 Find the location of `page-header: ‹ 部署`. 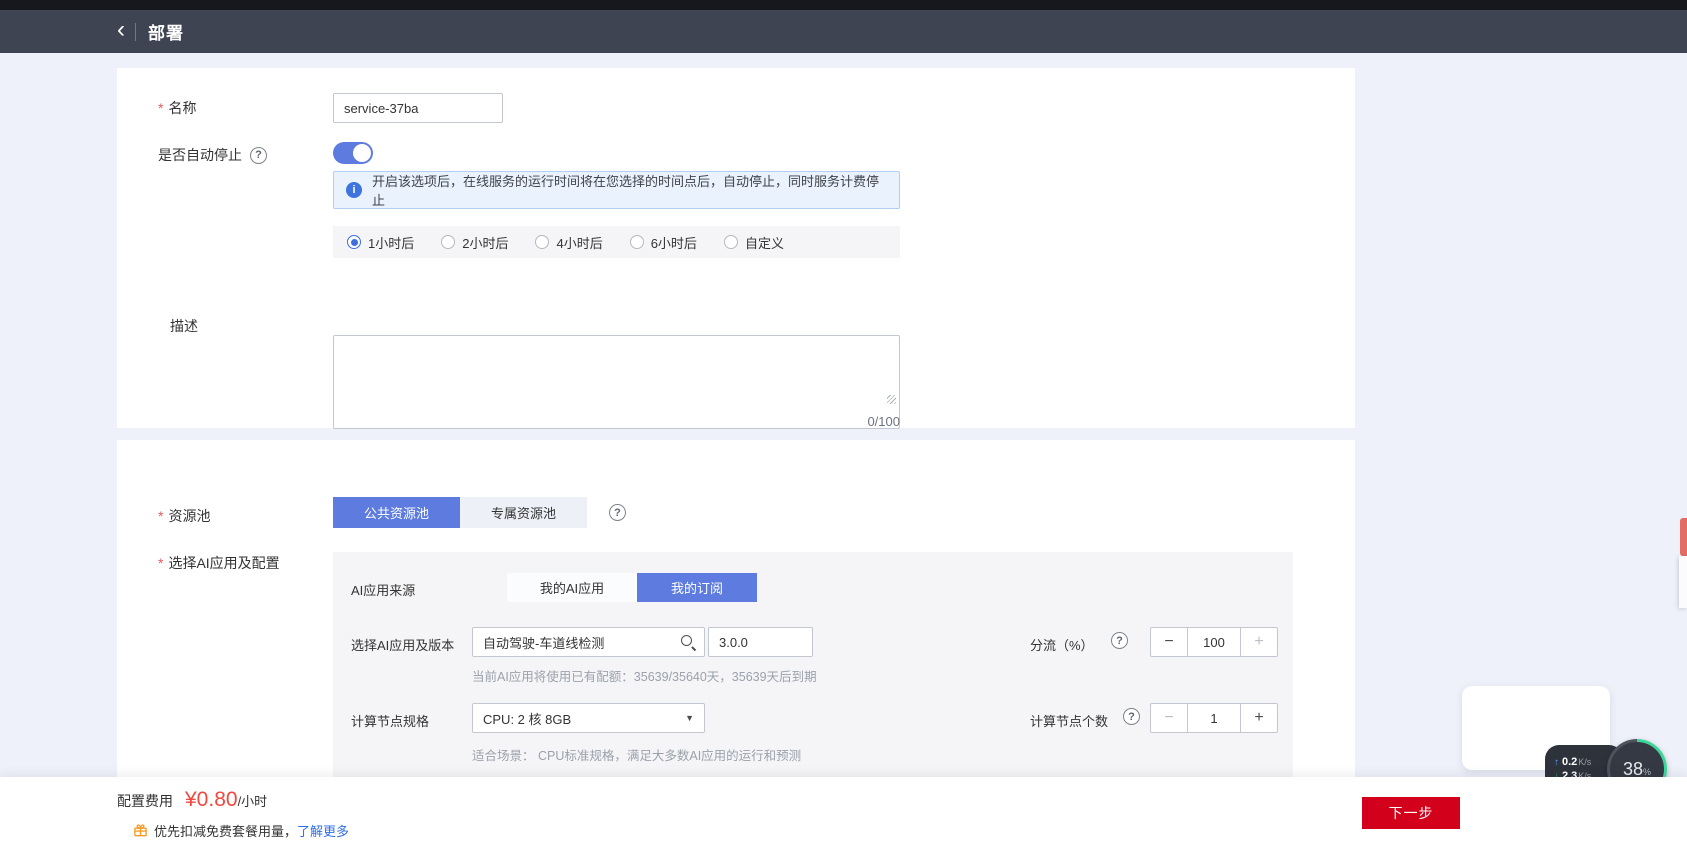

page-header: ‹ 部署 is located at coordinates (843, 31).